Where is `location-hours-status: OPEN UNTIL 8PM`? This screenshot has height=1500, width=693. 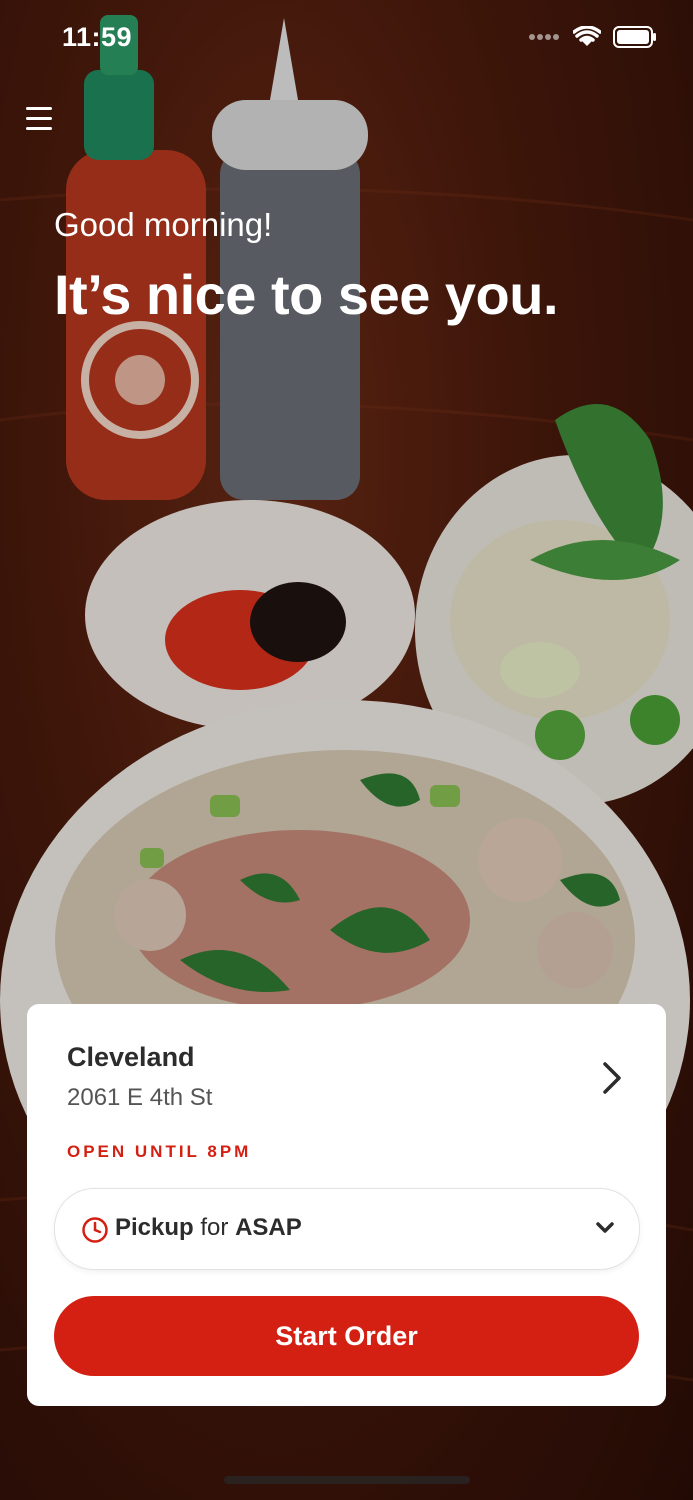
location-hours-status: OPEN UNTIL 8PM is located at coordinates (159, 1151).